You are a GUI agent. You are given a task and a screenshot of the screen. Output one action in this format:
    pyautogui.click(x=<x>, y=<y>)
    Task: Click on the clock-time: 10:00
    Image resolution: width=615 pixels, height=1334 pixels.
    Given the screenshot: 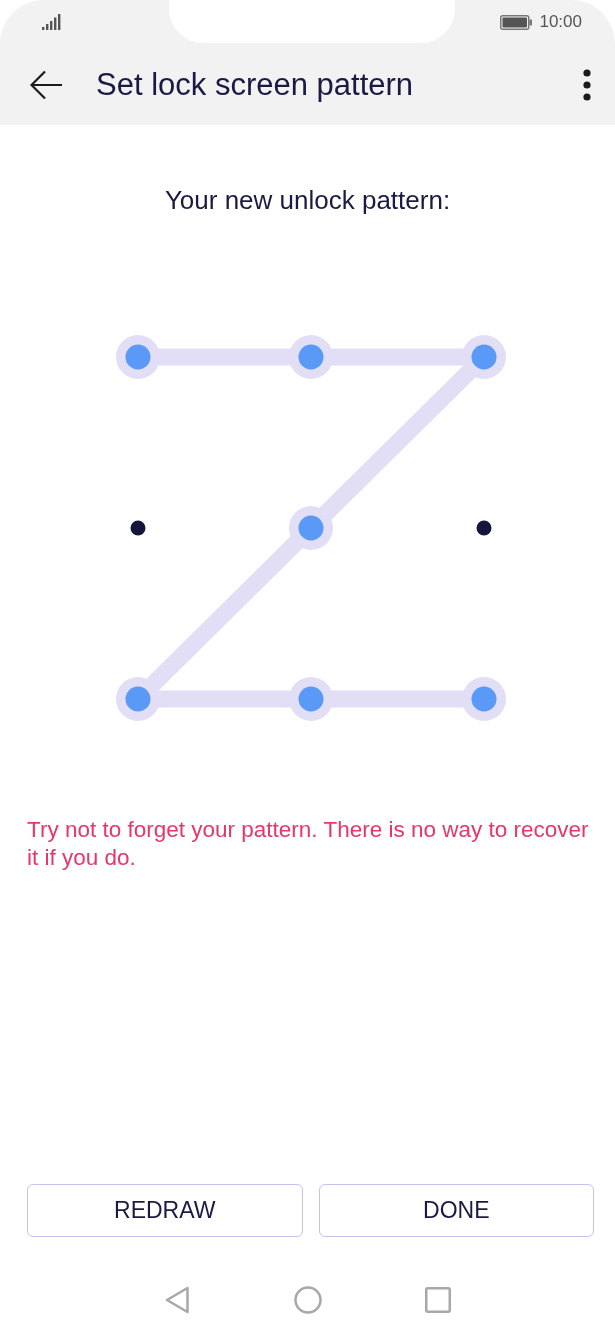 What is the action you would take?
    pyautogui.click(x=560, y=22)
    